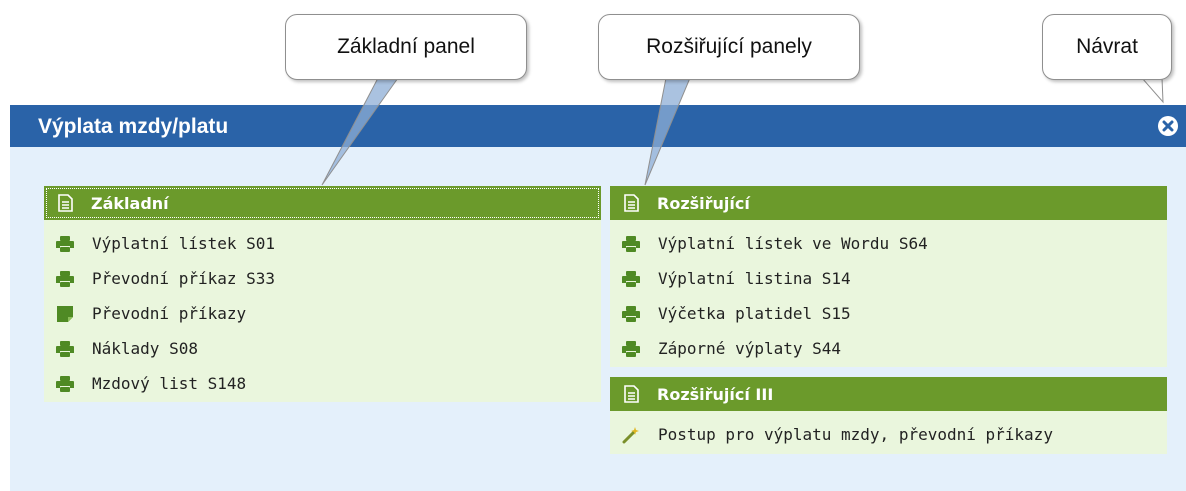  What do you see at coordinates (184, 243) in the screenshot?
I see `menu-item-label: Výplatní lístek S01` at bounding box center [184, 243].